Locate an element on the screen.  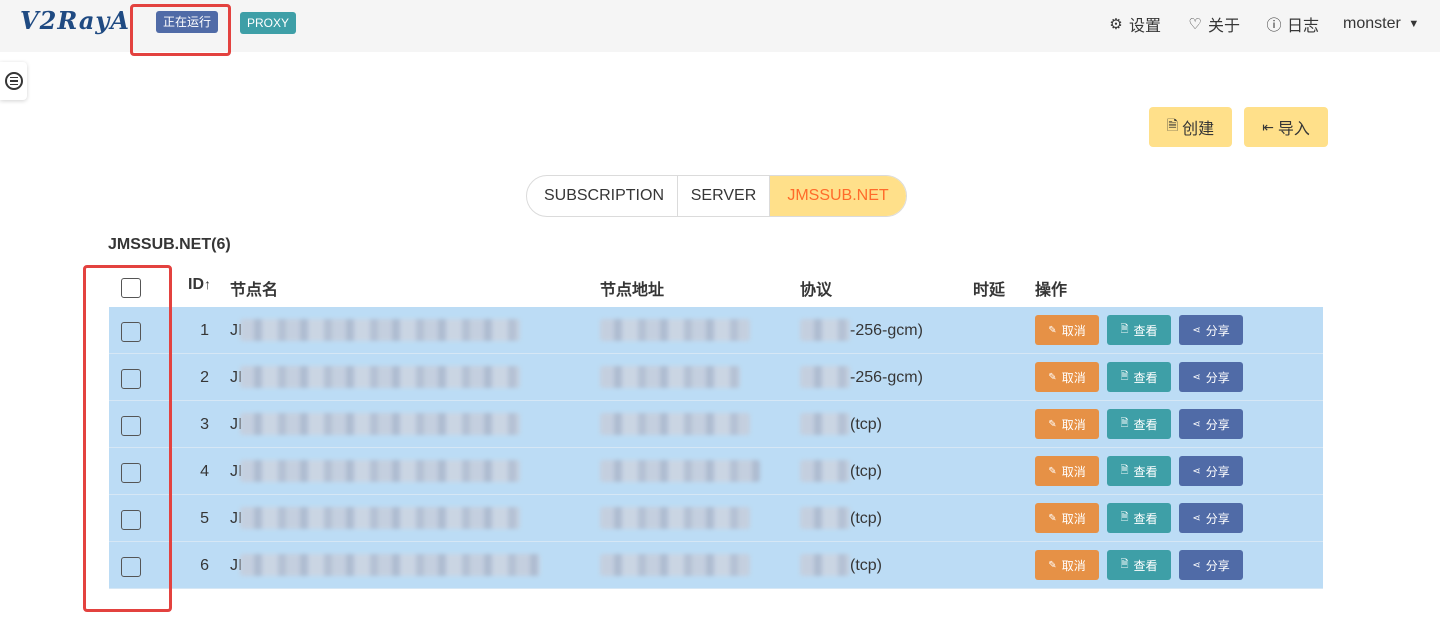
table-row: 2 JI -256-gcm) ✎ 取消 🗎 查看 ⋖ 分享 is located at coordinates (716, 377).